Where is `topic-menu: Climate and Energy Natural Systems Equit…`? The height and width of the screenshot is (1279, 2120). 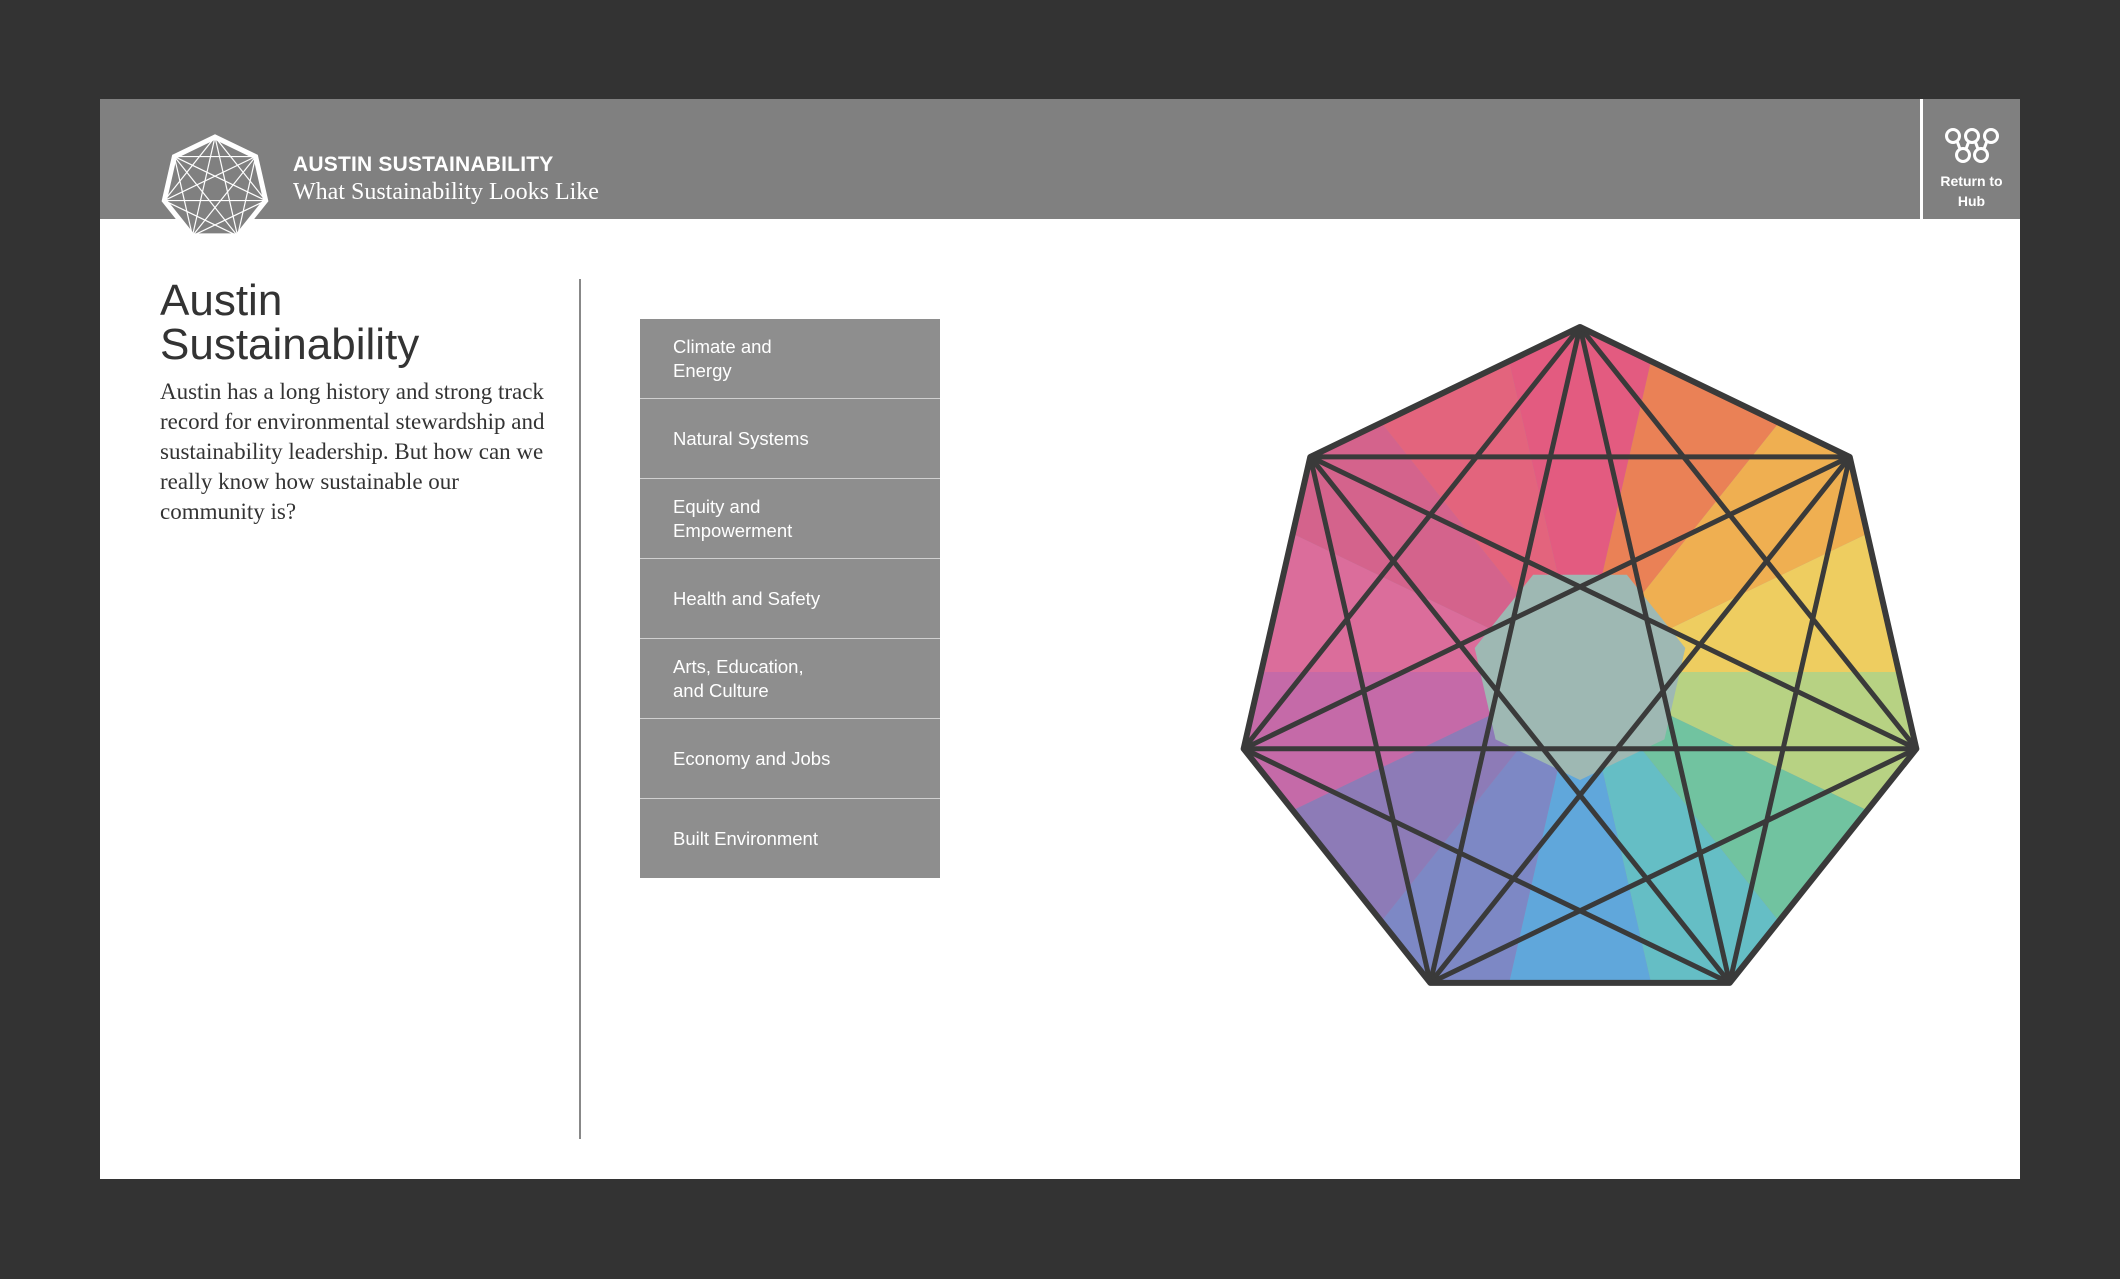 topic-menu: Climate and Energy Natural Systems Equit… is located at coordinates (790, 598).